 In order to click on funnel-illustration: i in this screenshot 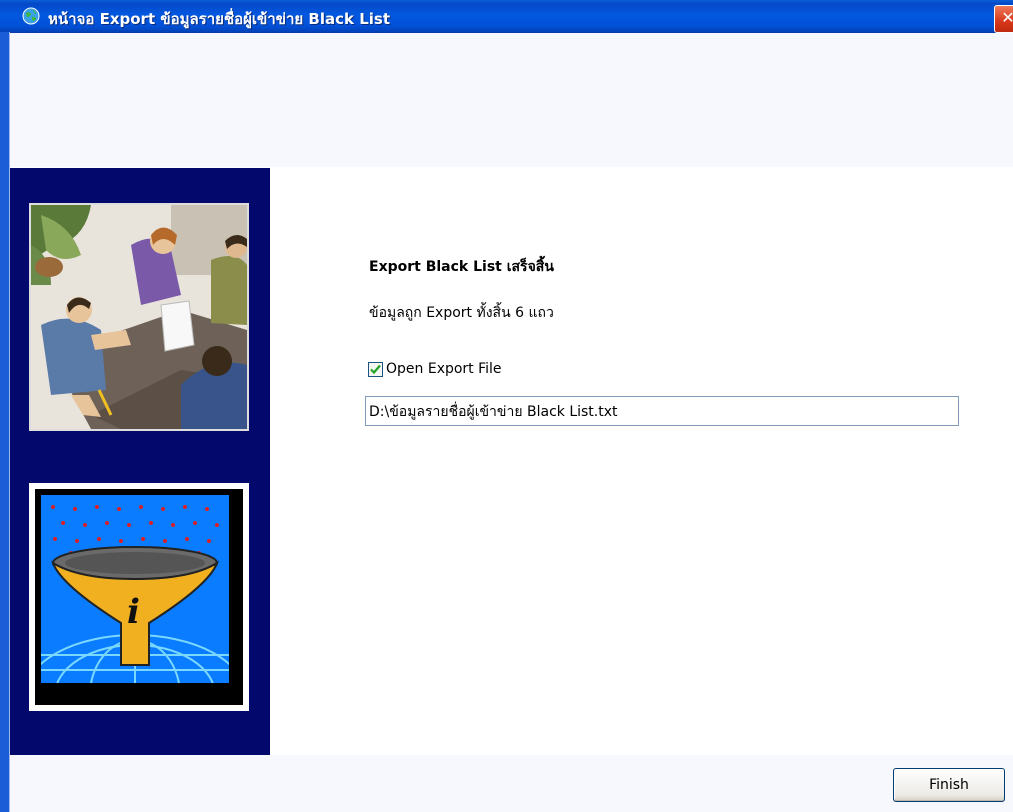, I will do `click(136, 619)`.